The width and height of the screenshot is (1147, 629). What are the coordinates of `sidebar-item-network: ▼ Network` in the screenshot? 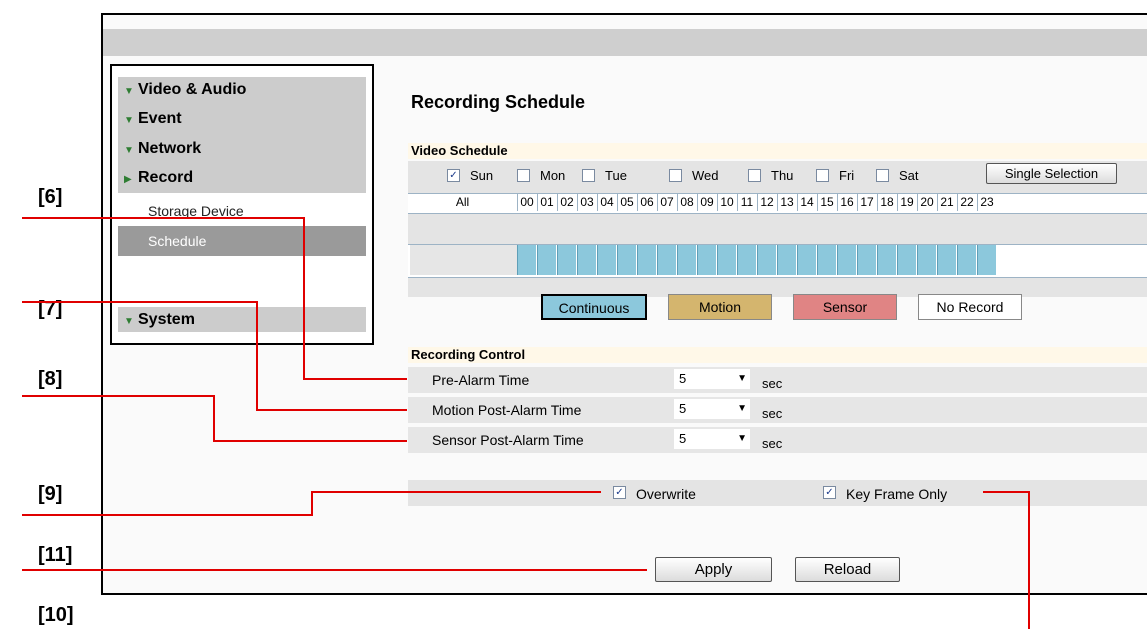 It's located at (162, 149).